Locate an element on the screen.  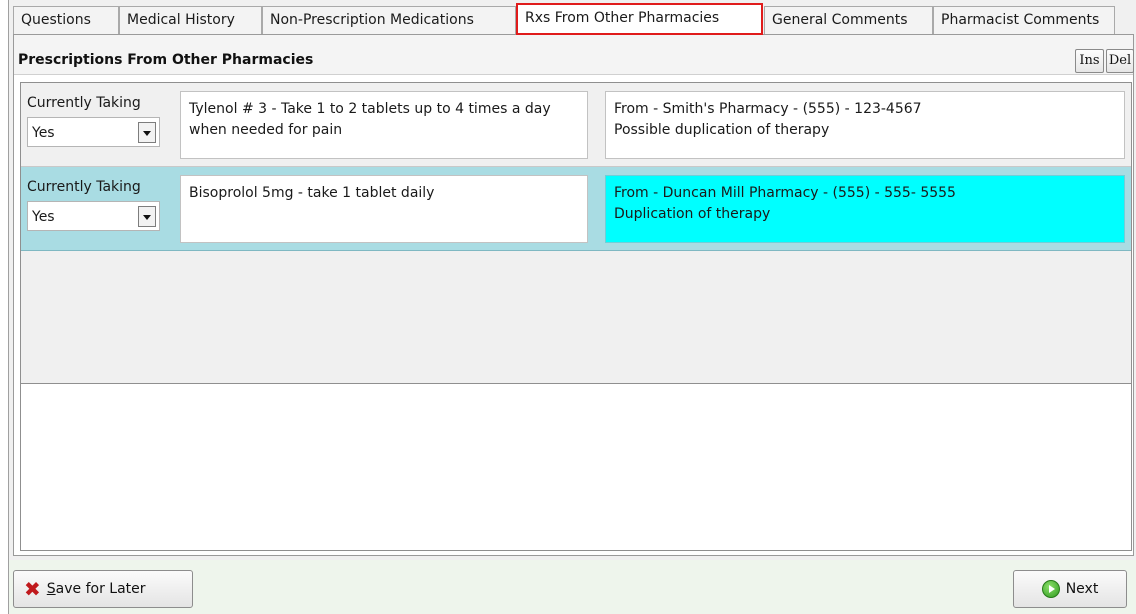
save-rest: ave for Later is located at coordinates (100, 589).